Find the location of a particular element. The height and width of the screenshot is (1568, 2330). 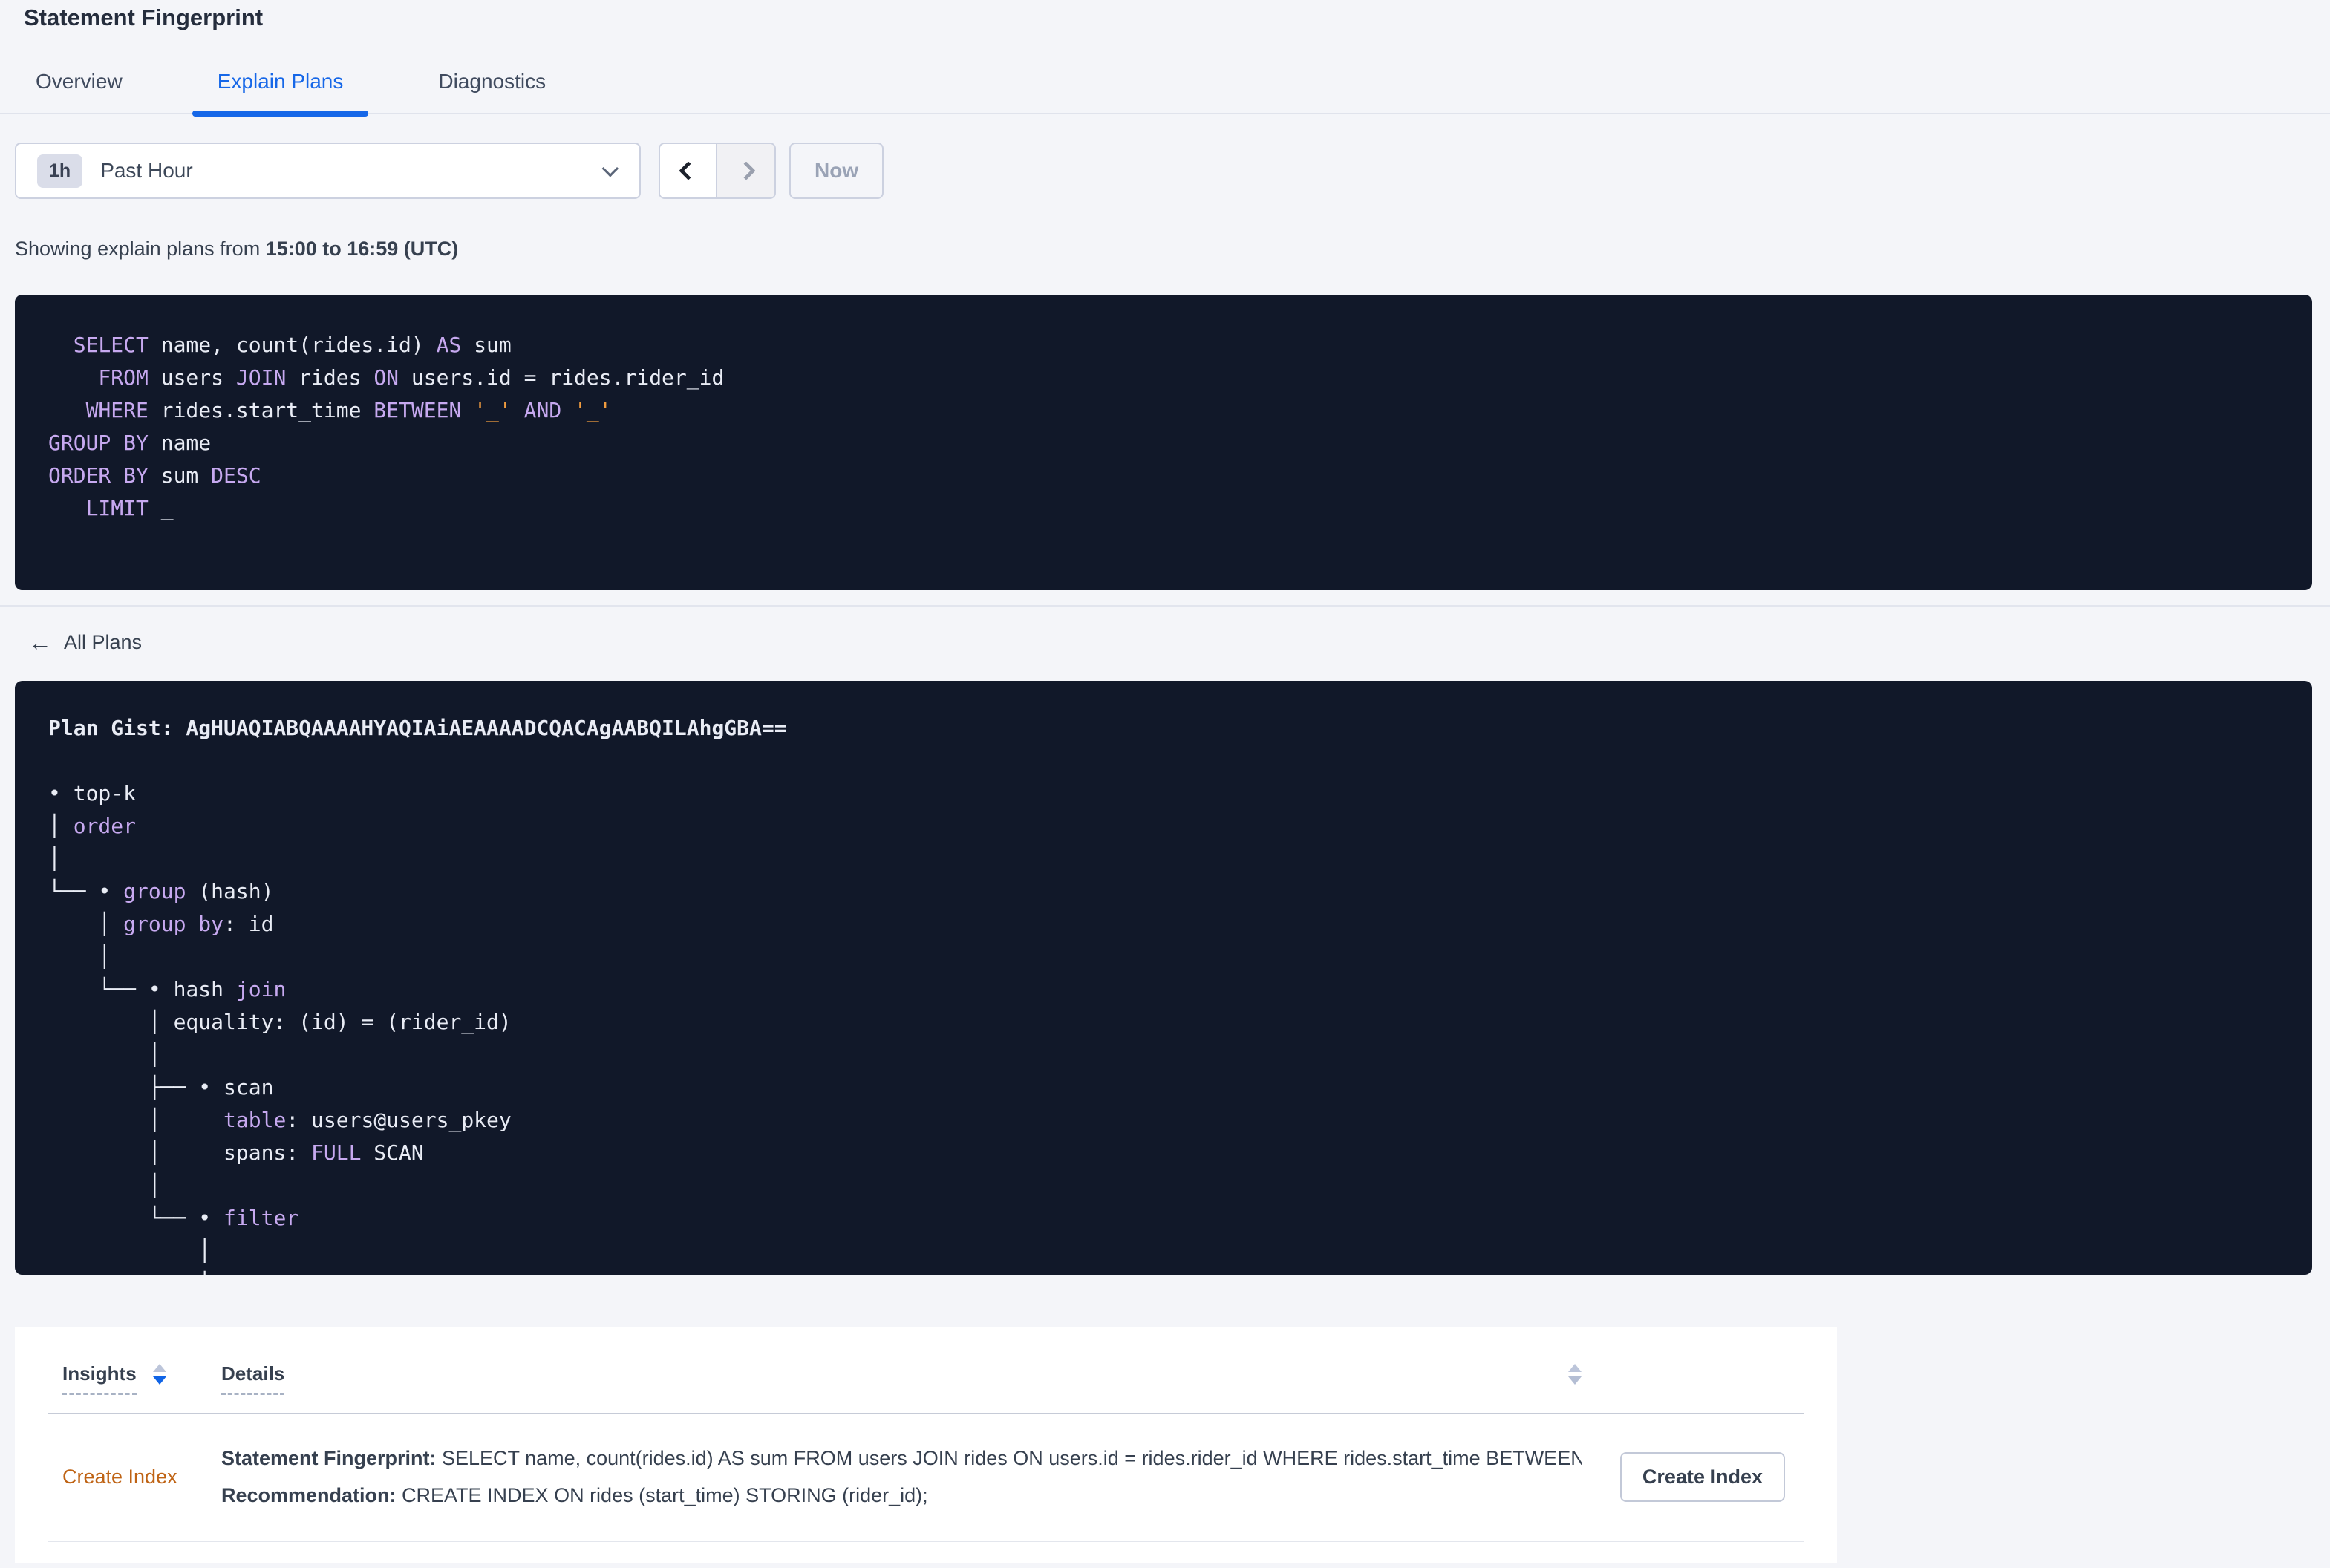

chevron-right-icon is located at coordinates (746, 170).